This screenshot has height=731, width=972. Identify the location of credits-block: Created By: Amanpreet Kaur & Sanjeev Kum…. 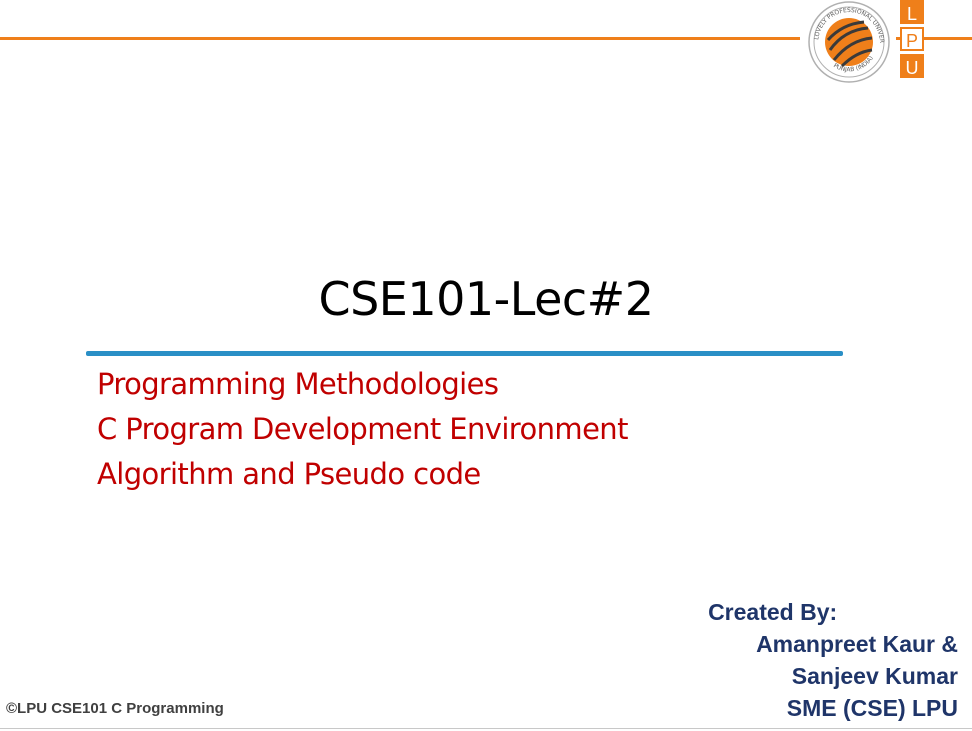
(833, 660).